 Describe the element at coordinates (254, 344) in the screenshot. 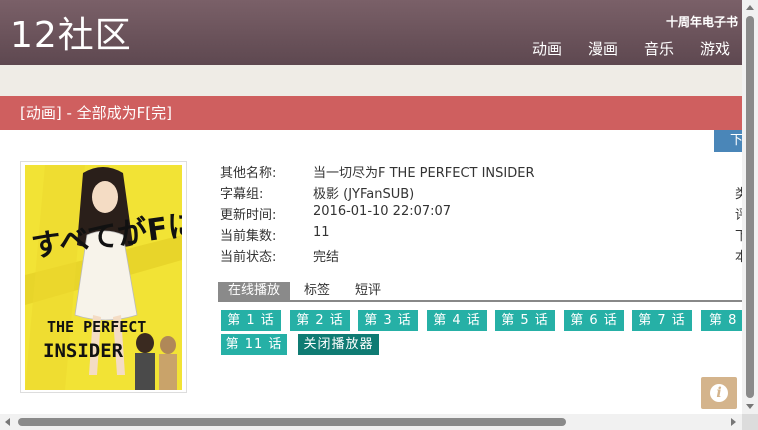

I see `episode-button: 第 11 话` at that location.